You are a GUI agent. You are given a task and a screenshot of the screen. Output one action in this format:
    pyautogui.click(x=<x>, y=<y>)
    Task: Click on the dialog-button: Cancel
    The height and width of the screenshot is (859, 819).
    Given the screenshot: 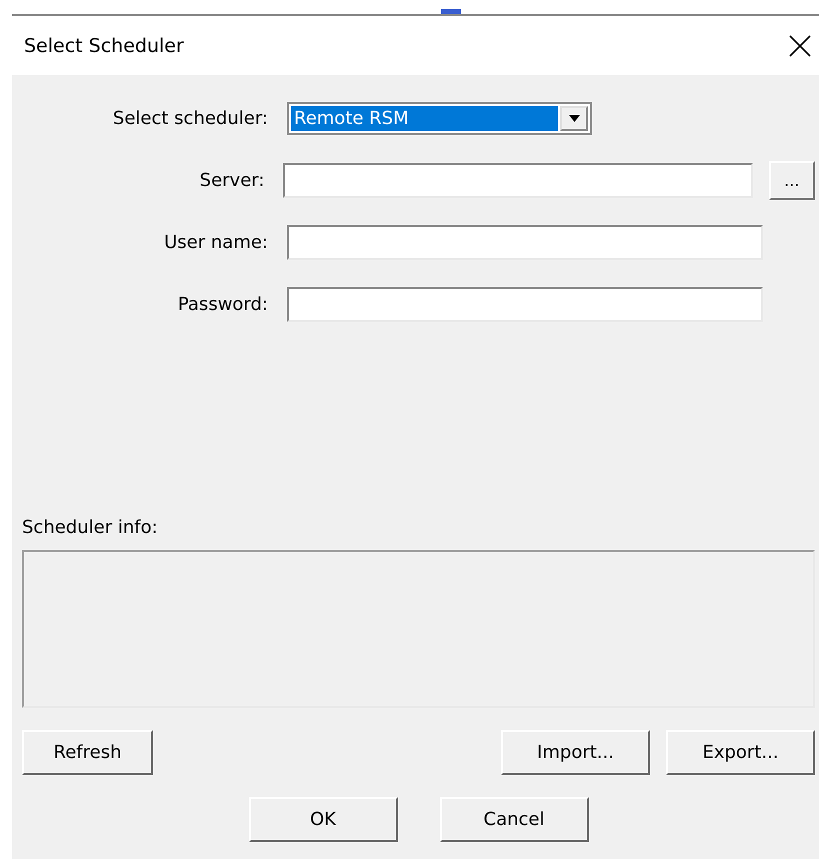 What is the action you would take?
    pyautogui.click(x=514, y=819)
    